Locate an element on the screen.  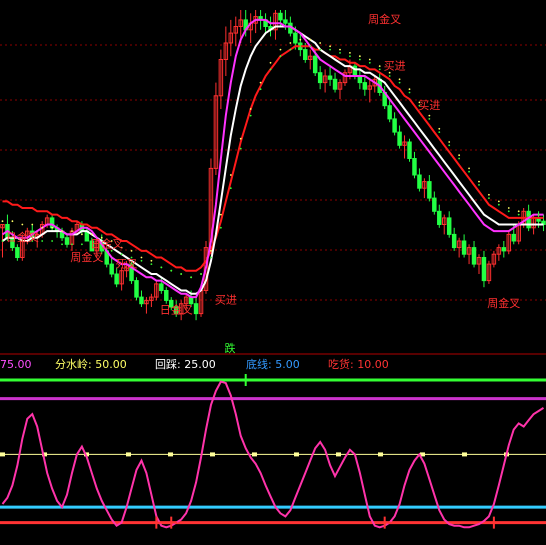
legend-item: 回踩: 25.00 is located at coordinates (185, 364).